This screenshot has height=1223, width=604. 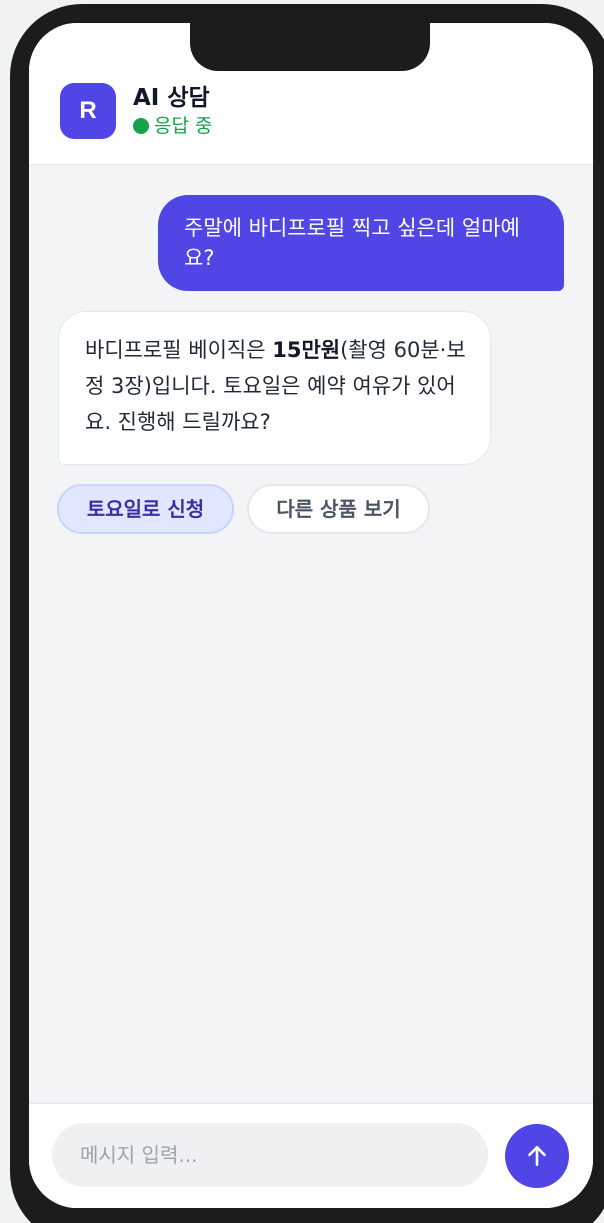 What do you see at coordinates (141, 126) in the screenshot?
I see `status-dot-icon` at bounding box center [141, 126].